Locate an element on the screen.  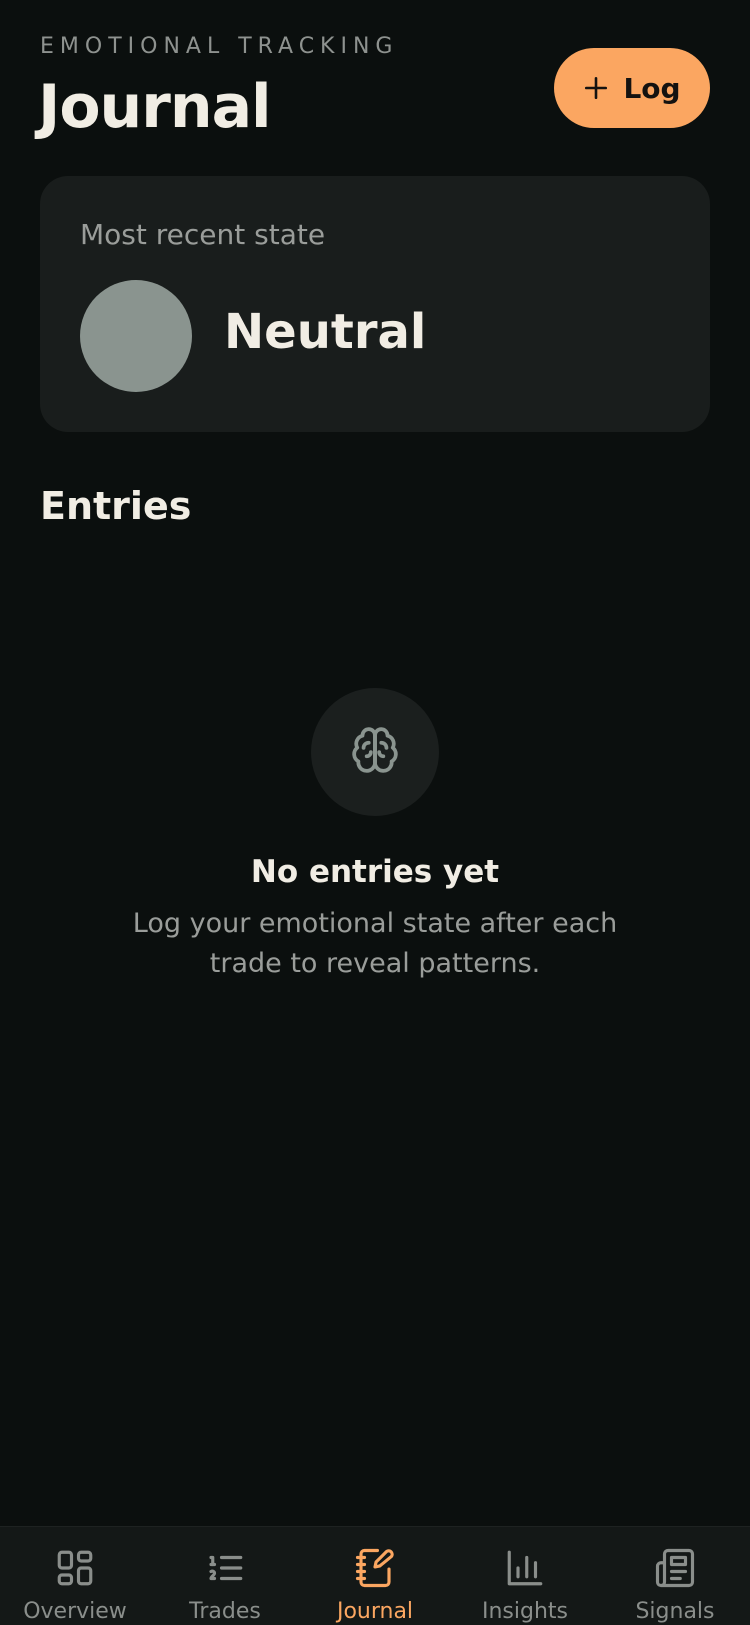
tab-label: Overview is located at coordinates (75, 1611).